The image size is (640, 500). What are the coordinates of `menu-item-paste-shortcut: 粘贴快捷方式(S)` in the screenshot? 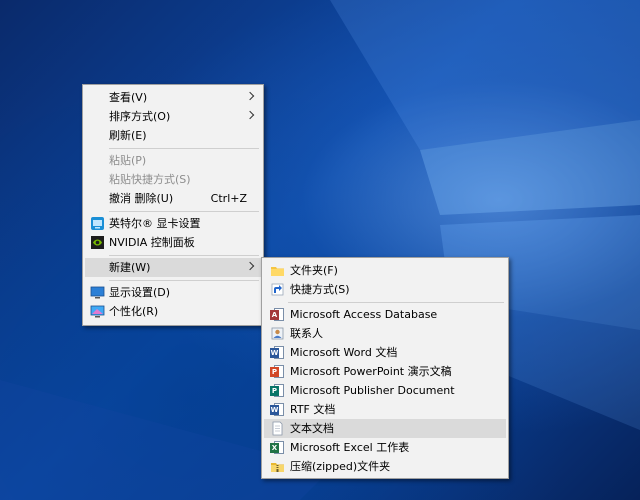 It's located at (173, 179).